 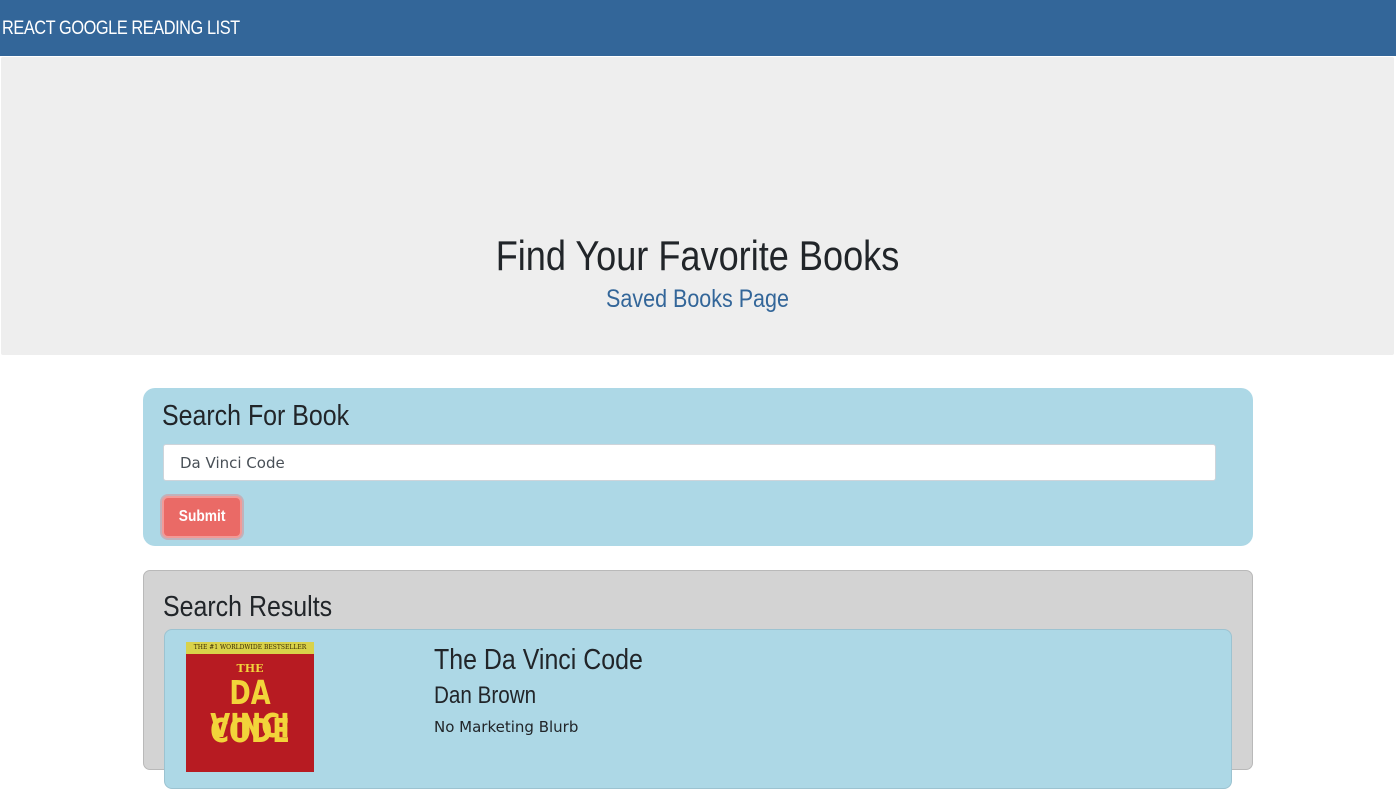 I want to click on book-author: Dan Brown, so click(x=485, y=695).